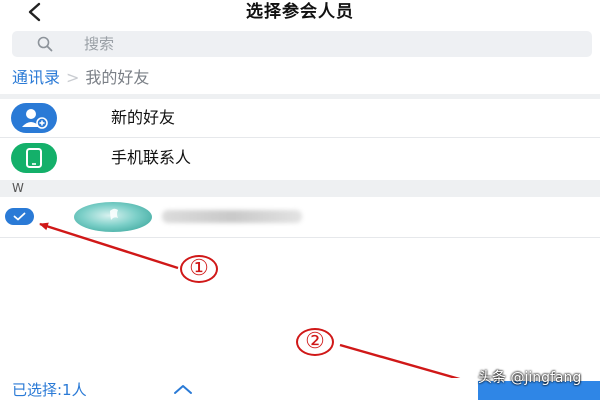  I want to click on watermark: 头条 @jingfang, so click(530, 378).